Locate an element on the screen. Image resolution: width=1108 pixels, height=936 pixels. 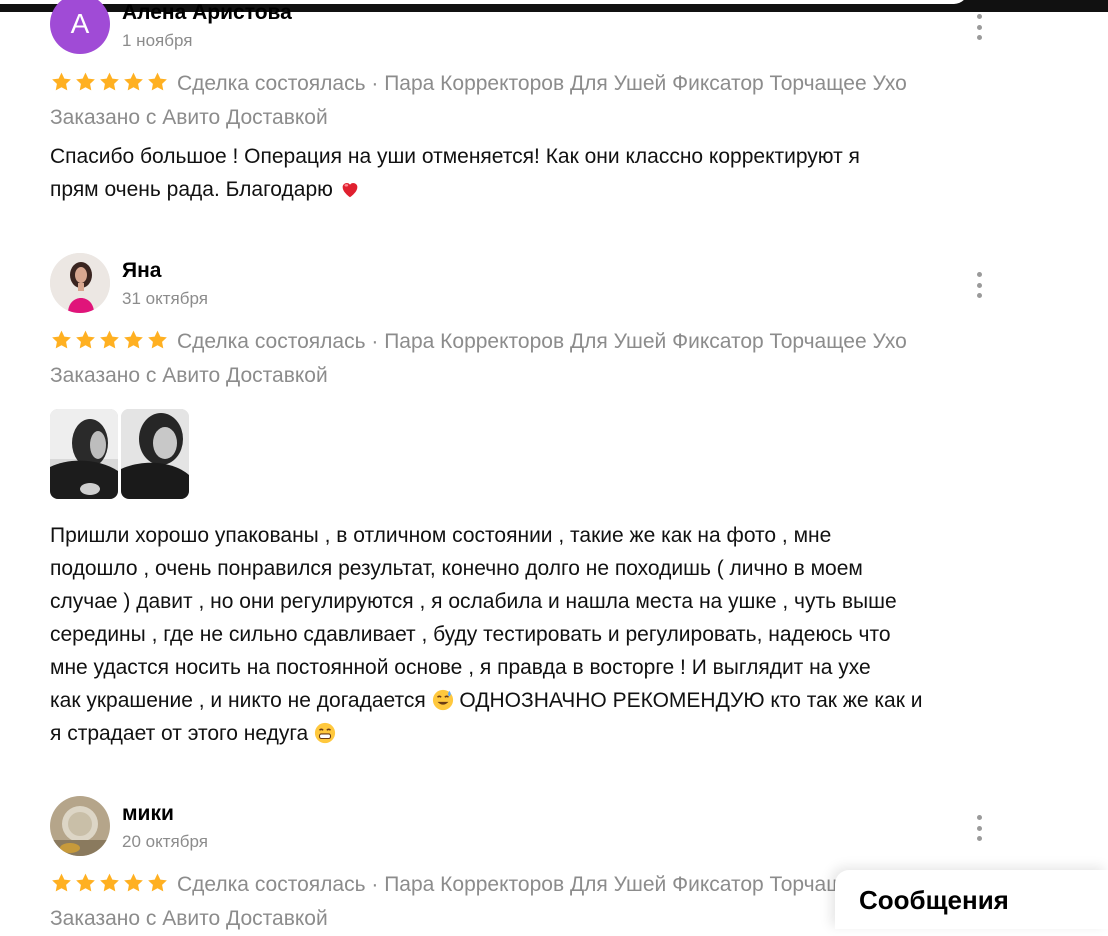
review-date: 20 октября is located at coordinates (165, 841).